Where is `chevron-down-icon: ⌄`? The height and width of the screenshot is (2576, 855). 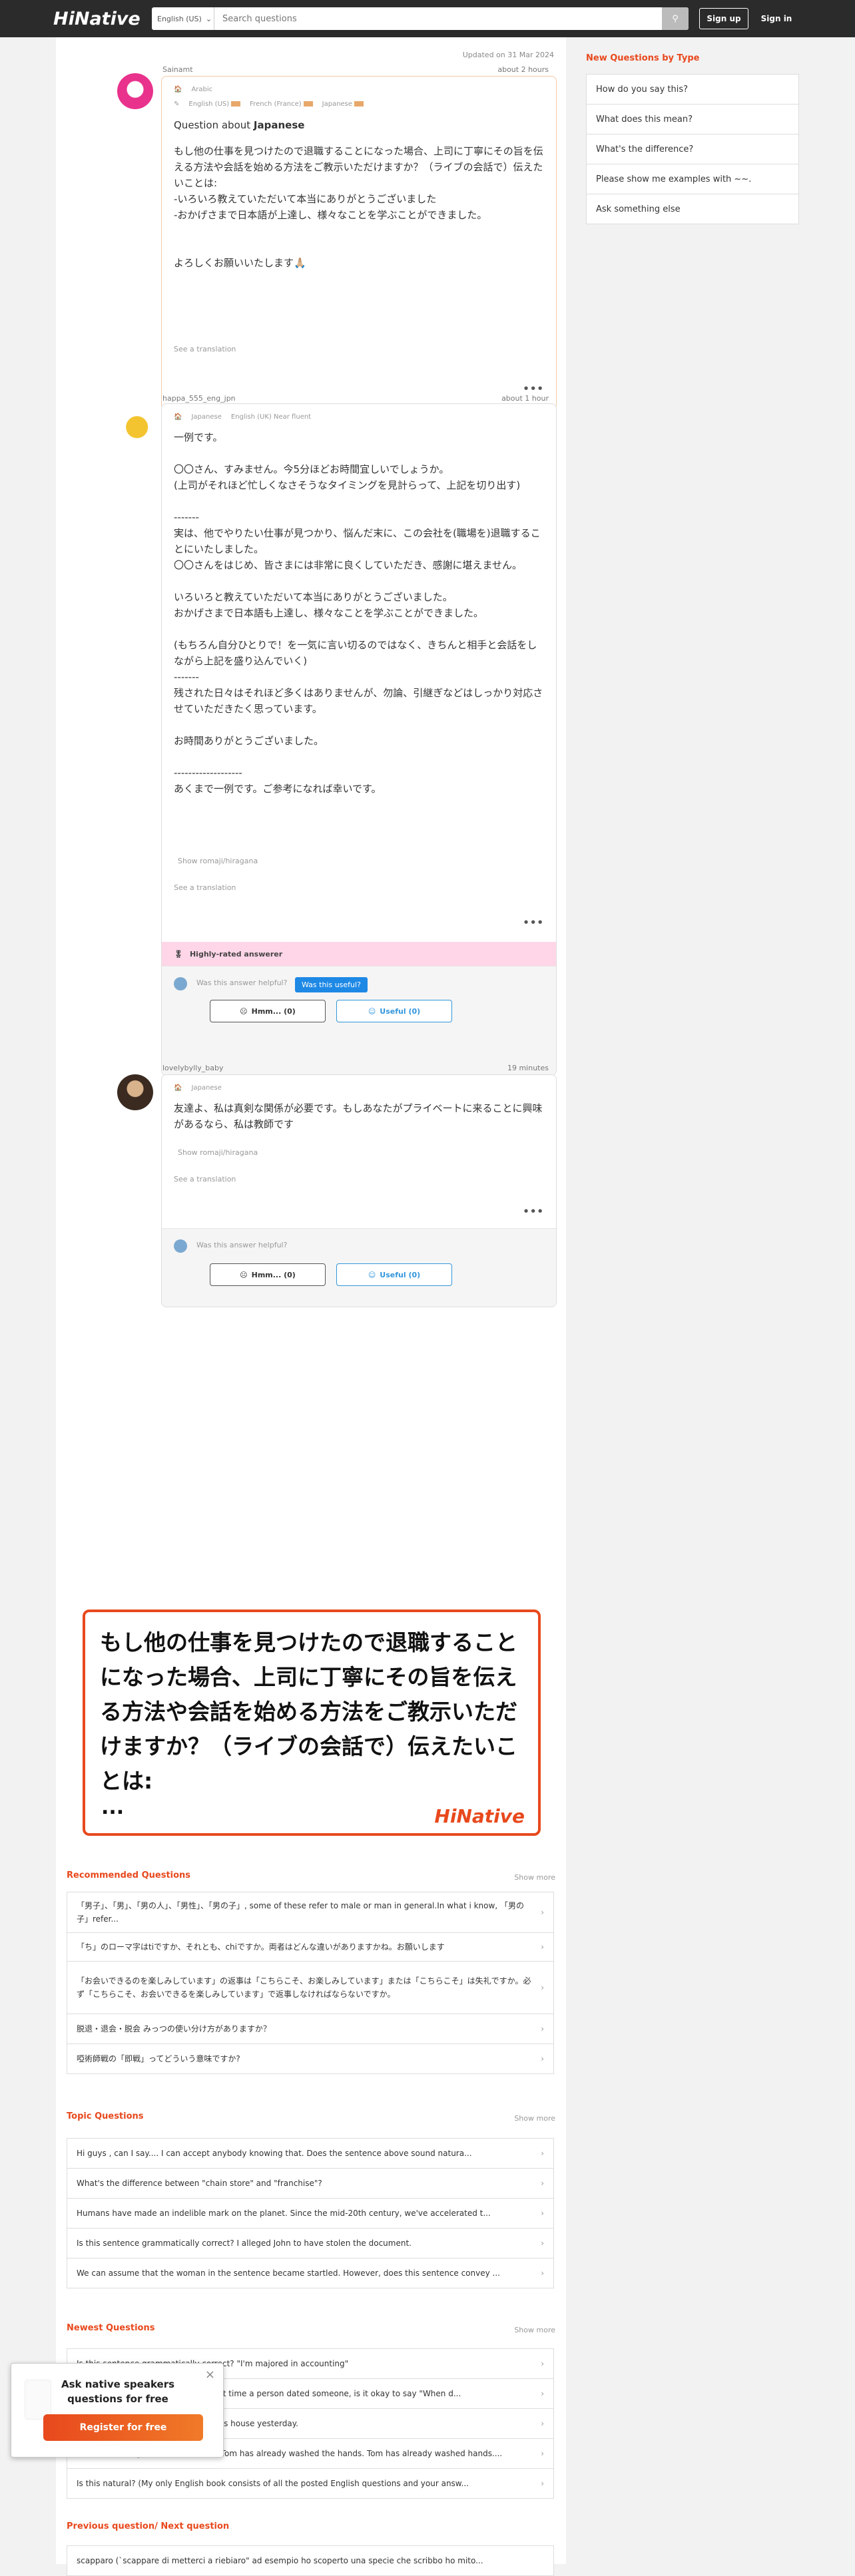 chevron-down-icon: ⌄ is located at coordinates (208, 18).